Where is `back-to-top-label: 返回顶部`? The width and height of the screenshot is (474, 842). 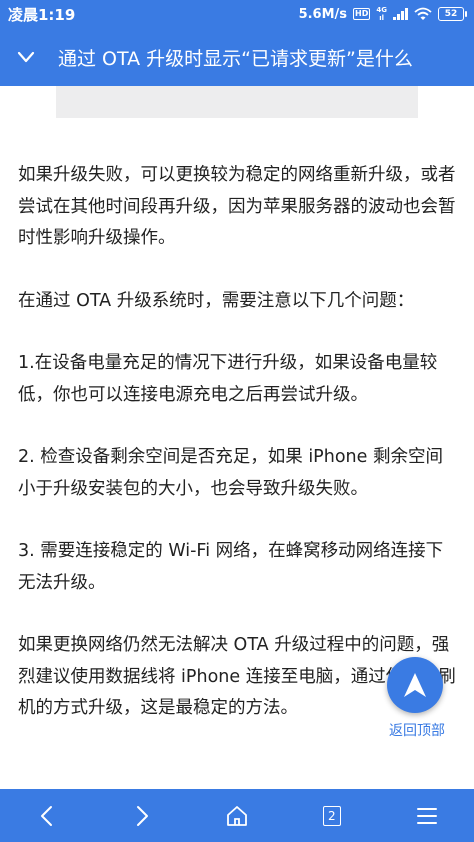 back-to-top-label: 返回顶部 is located at coordinates (417, 730).